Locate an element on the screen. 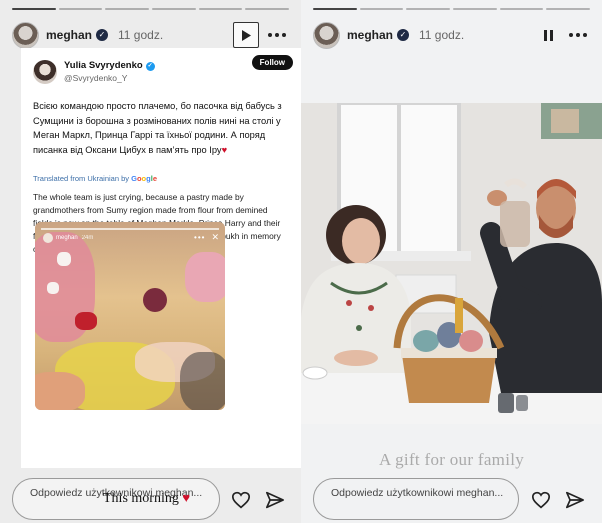 The width and height of the screenshot is (602, 523). tweet-author-handle: @Svyrydenko_Y is located at coordinates (96, 78).